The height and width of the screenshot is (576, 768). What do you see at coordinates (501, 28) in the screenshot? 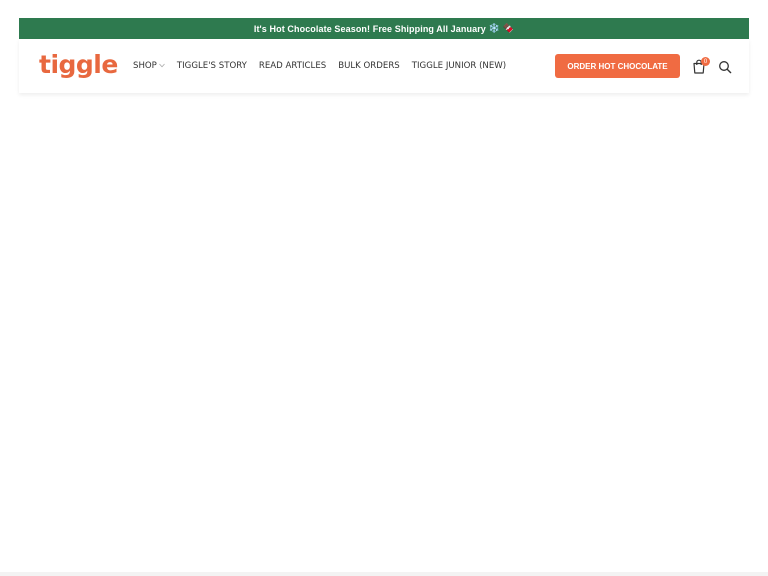
I see `announcement-emoji: ❄️ 🍫` at bounding box center [501, 28].